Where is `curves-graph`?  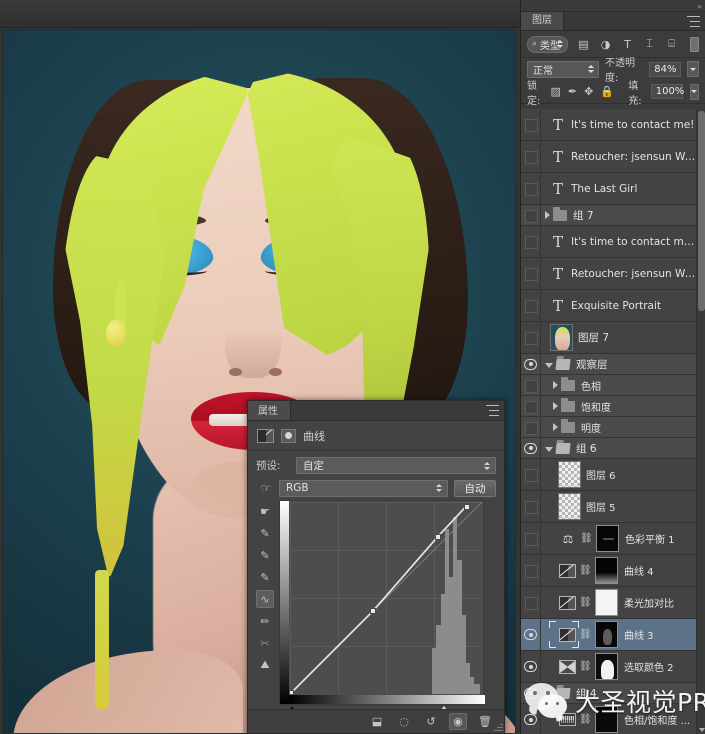
curves-graph is located at coordinates (382, 606).